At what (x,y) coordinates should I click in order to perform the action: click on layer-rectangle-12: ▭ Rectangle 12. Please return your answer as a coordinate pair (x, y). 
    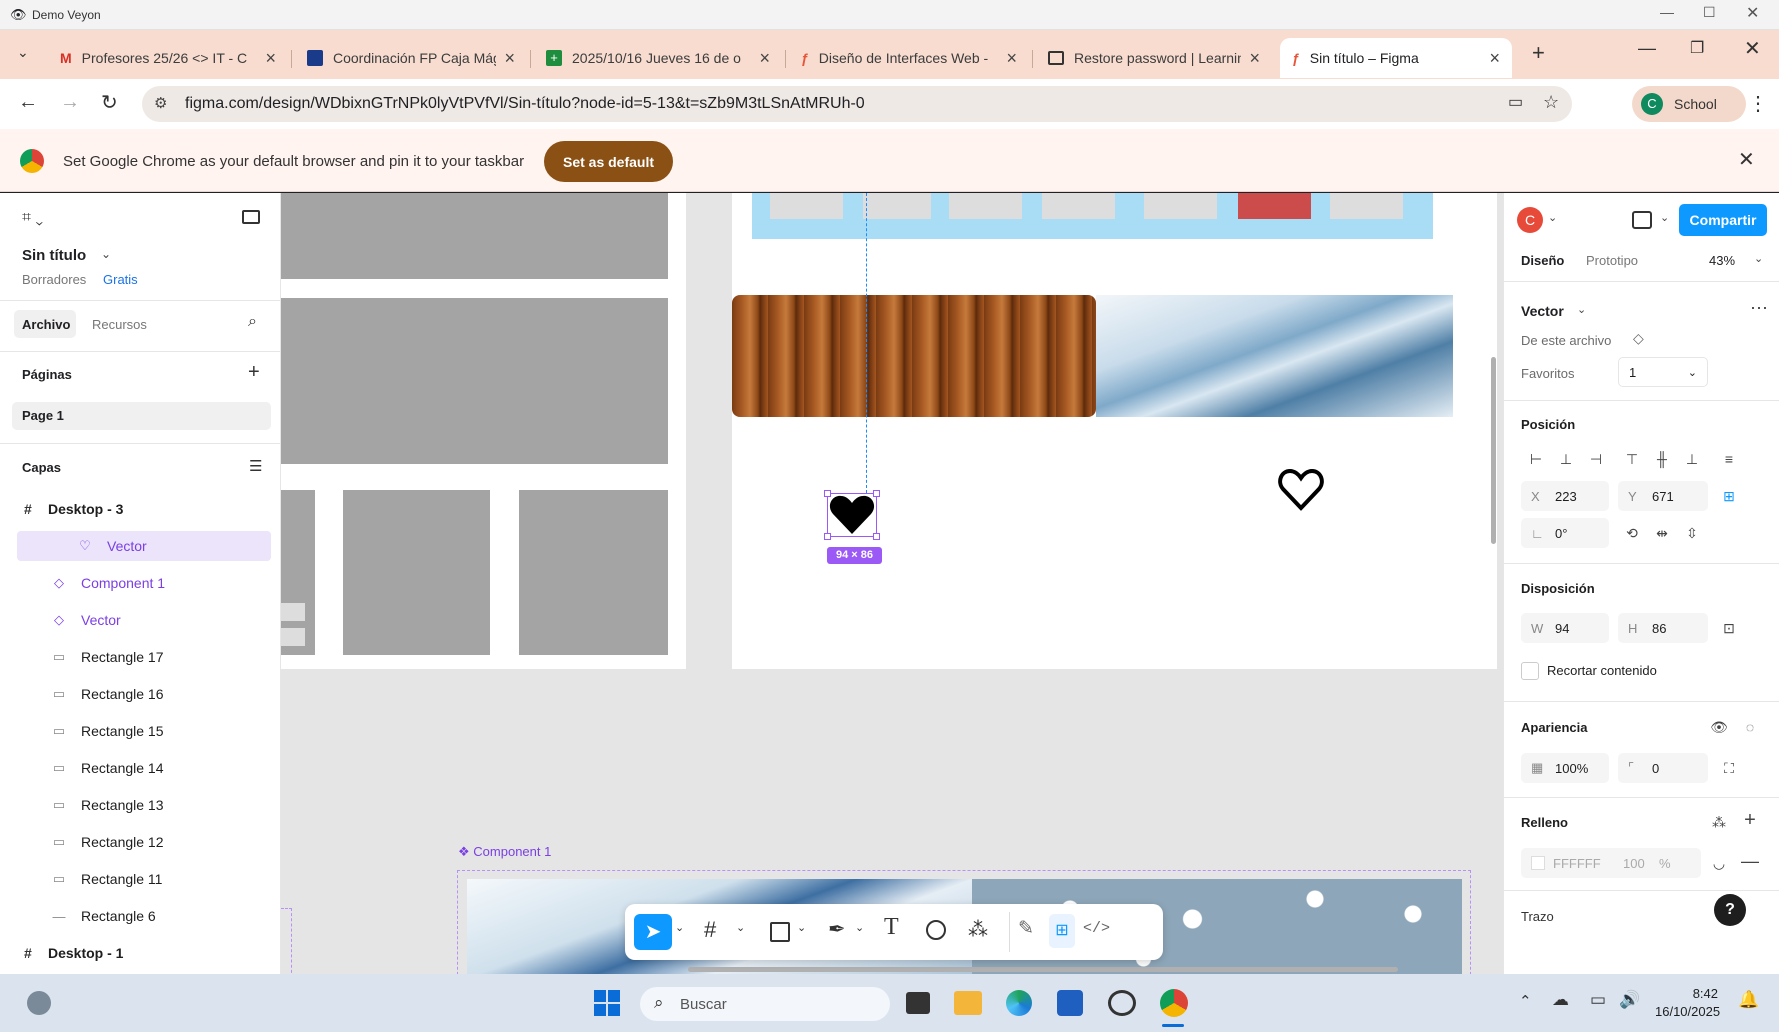
    Looking at the image, I should click on (144, 842).